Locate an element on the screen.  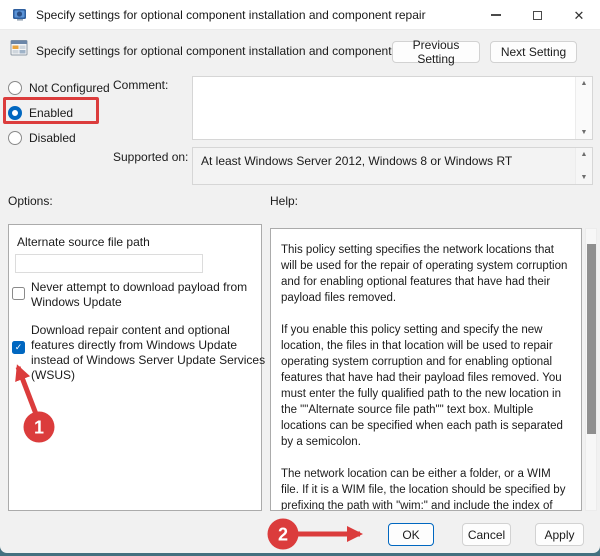
radio-enabled: Enabled is located at coordinates (40, 113).